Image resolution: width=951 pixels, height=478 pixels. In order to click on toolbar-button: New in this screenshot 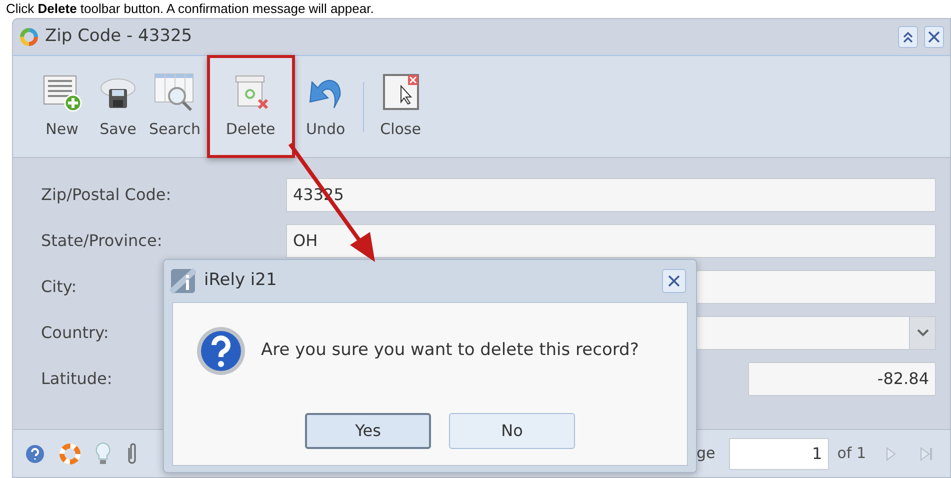, I will do `click(62, 107)`.